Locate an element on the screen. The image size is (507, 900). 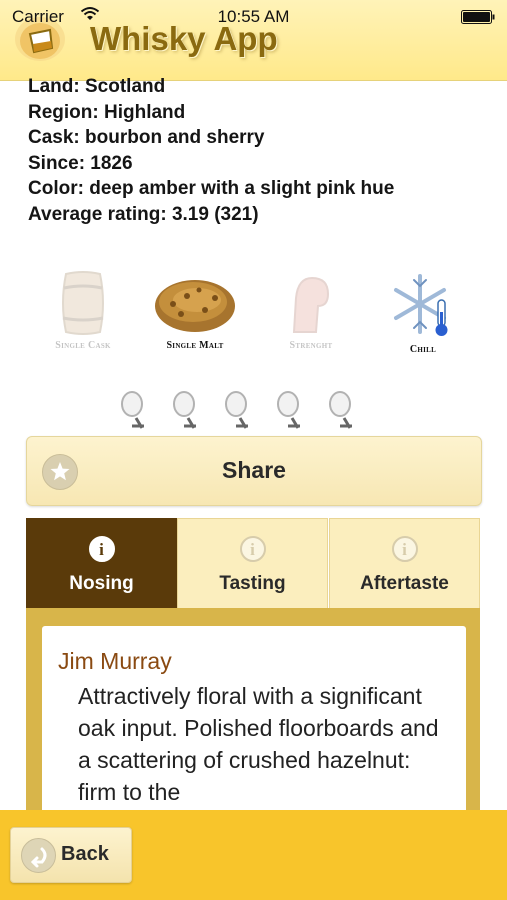
back-arrow-icon is located at coordinates (38, 855).